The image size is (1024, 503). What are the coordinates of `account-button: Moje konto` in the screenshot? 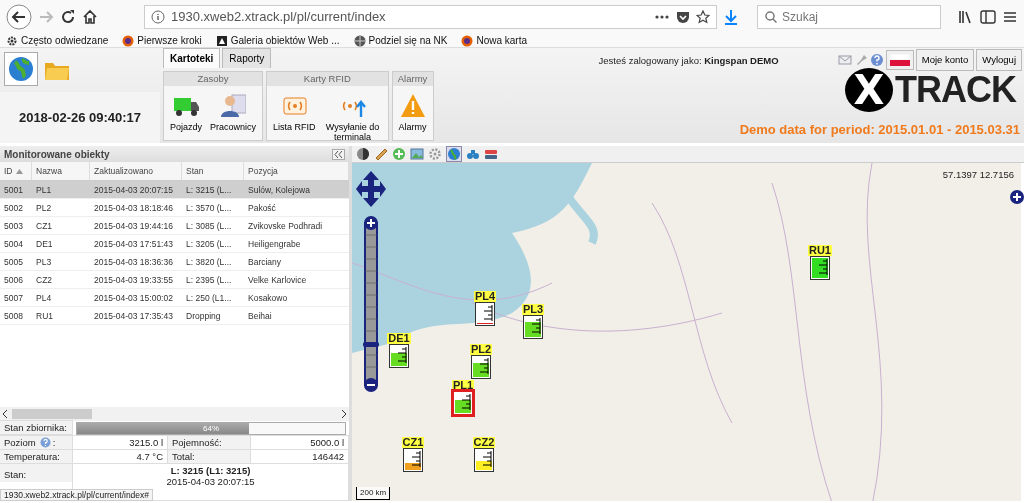 It's located at (945, 60).